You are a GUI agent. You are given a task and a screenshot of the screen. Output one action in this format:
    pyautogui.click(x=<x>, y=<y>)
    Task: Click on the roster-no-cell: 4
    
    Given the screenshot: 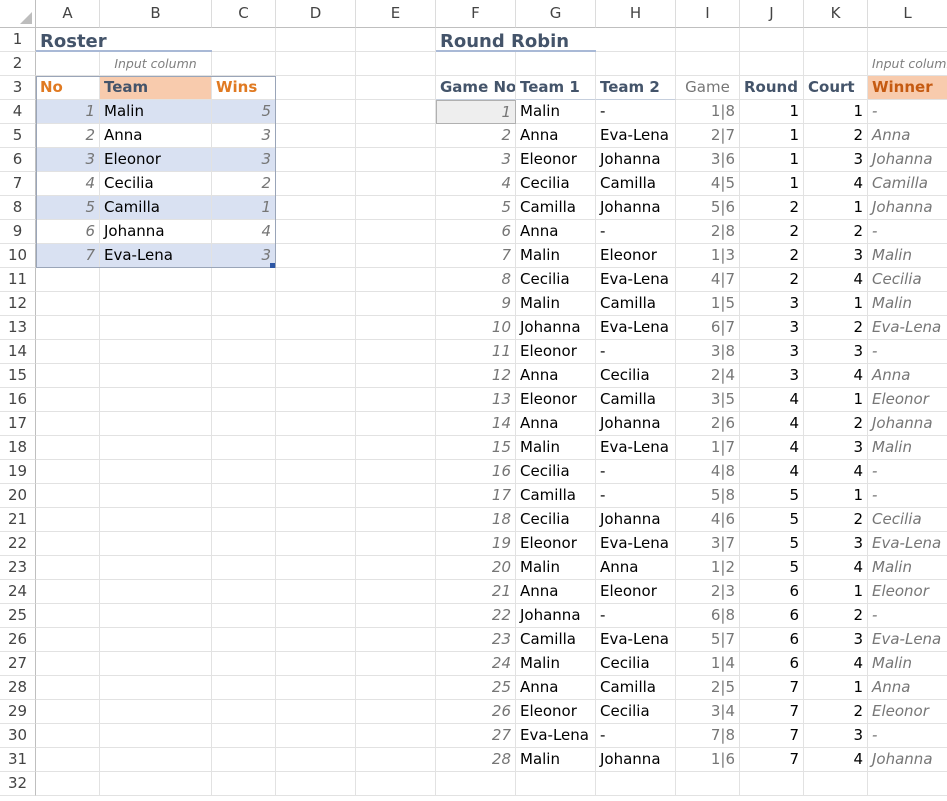 What is the action you would take?
    pyautogui.click(x=68, y=184)
    